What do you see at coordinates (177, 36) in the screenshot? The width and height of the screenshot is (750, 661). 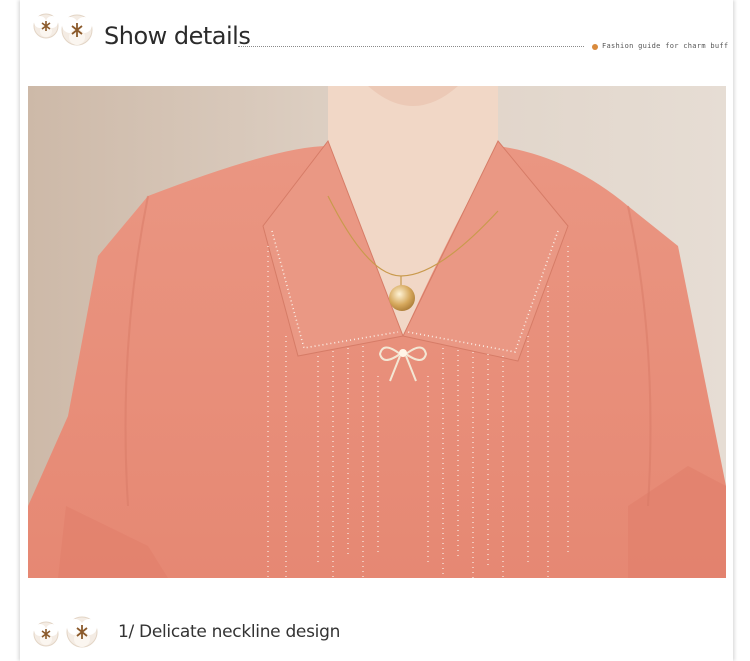 I see `page-title: Show details` at bounding box center [177, 36].